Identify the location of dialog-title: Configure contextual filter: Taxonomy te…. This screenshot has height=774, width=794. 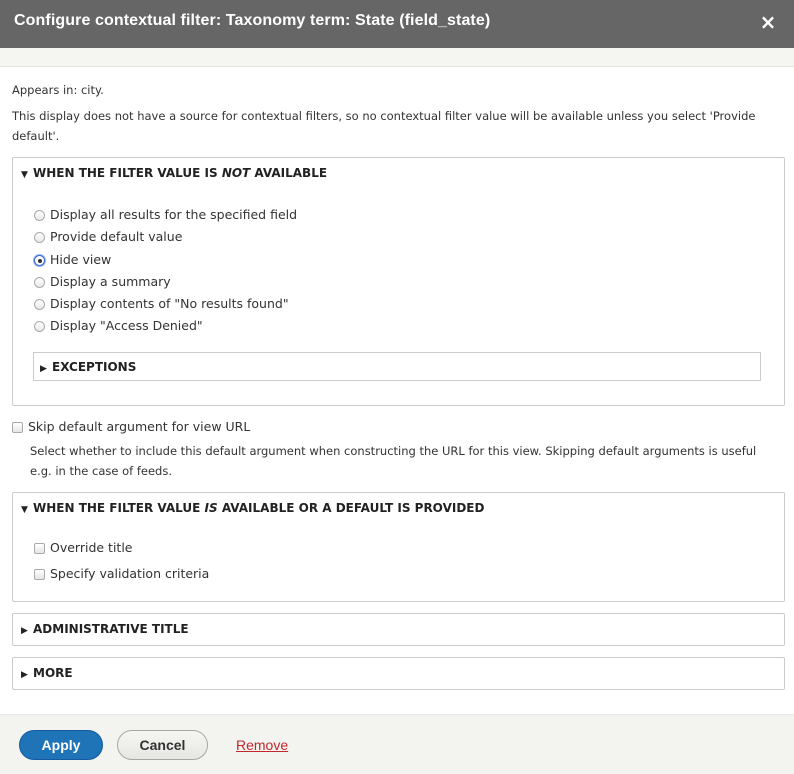
(252, 20).